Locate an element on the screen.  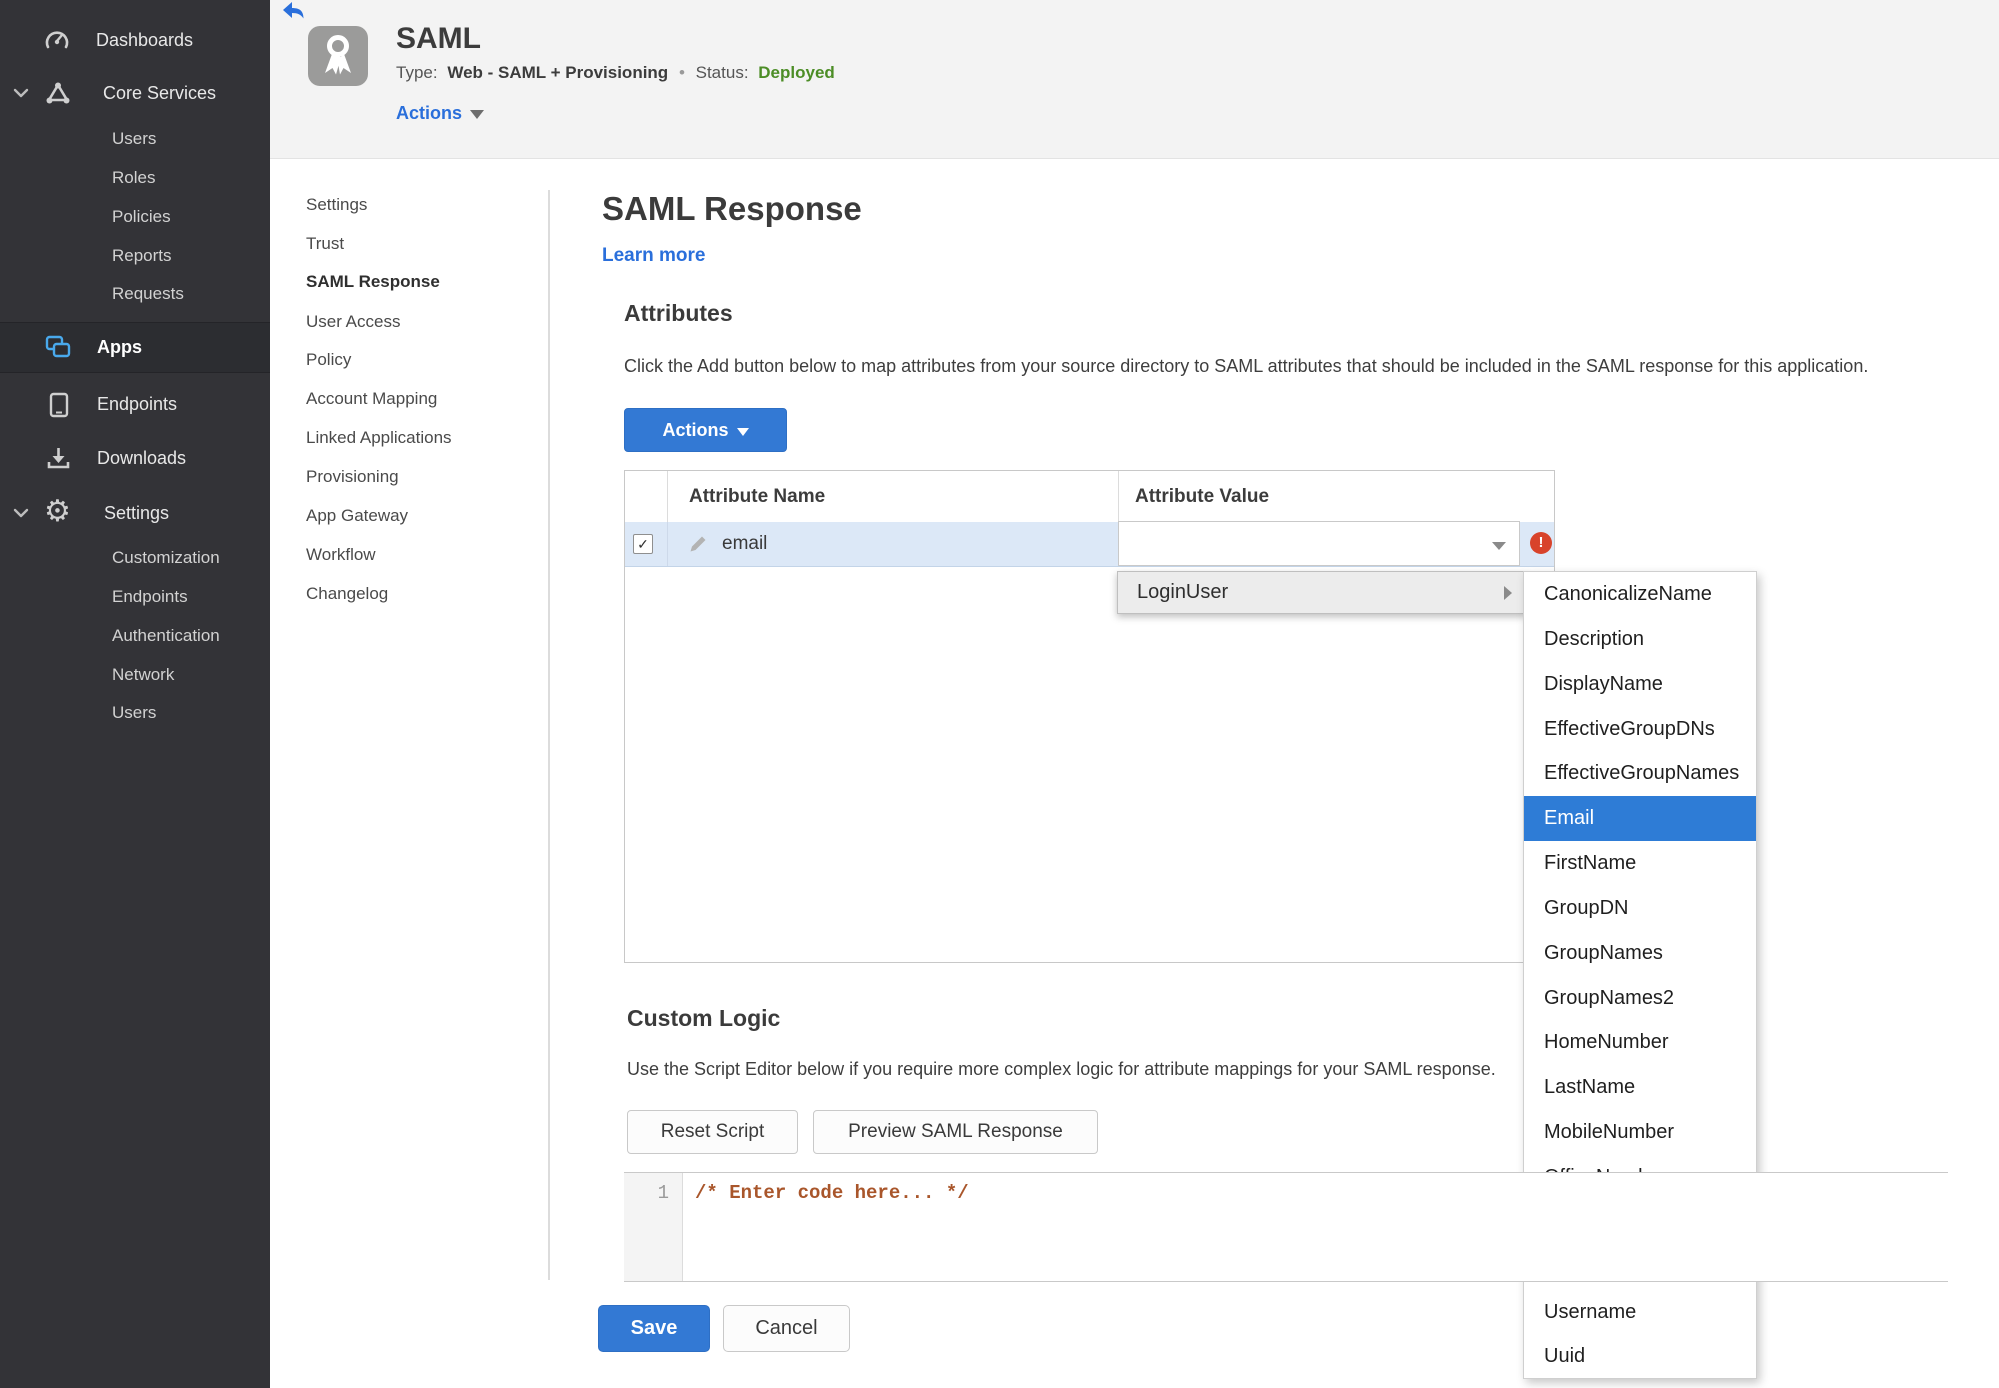
endpoints-icon is located at coordinates (59, 405).